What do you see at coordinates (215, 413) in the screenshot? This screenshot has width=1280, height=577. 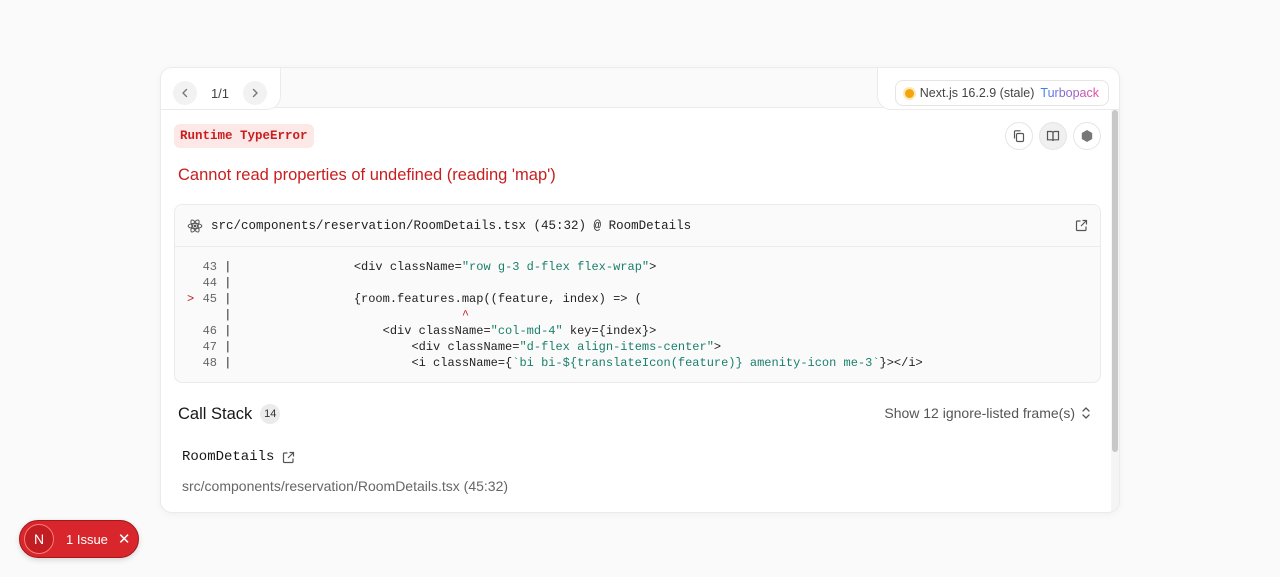 I see `call-stack-title: Call Stack` at bounding box center [215, 413].